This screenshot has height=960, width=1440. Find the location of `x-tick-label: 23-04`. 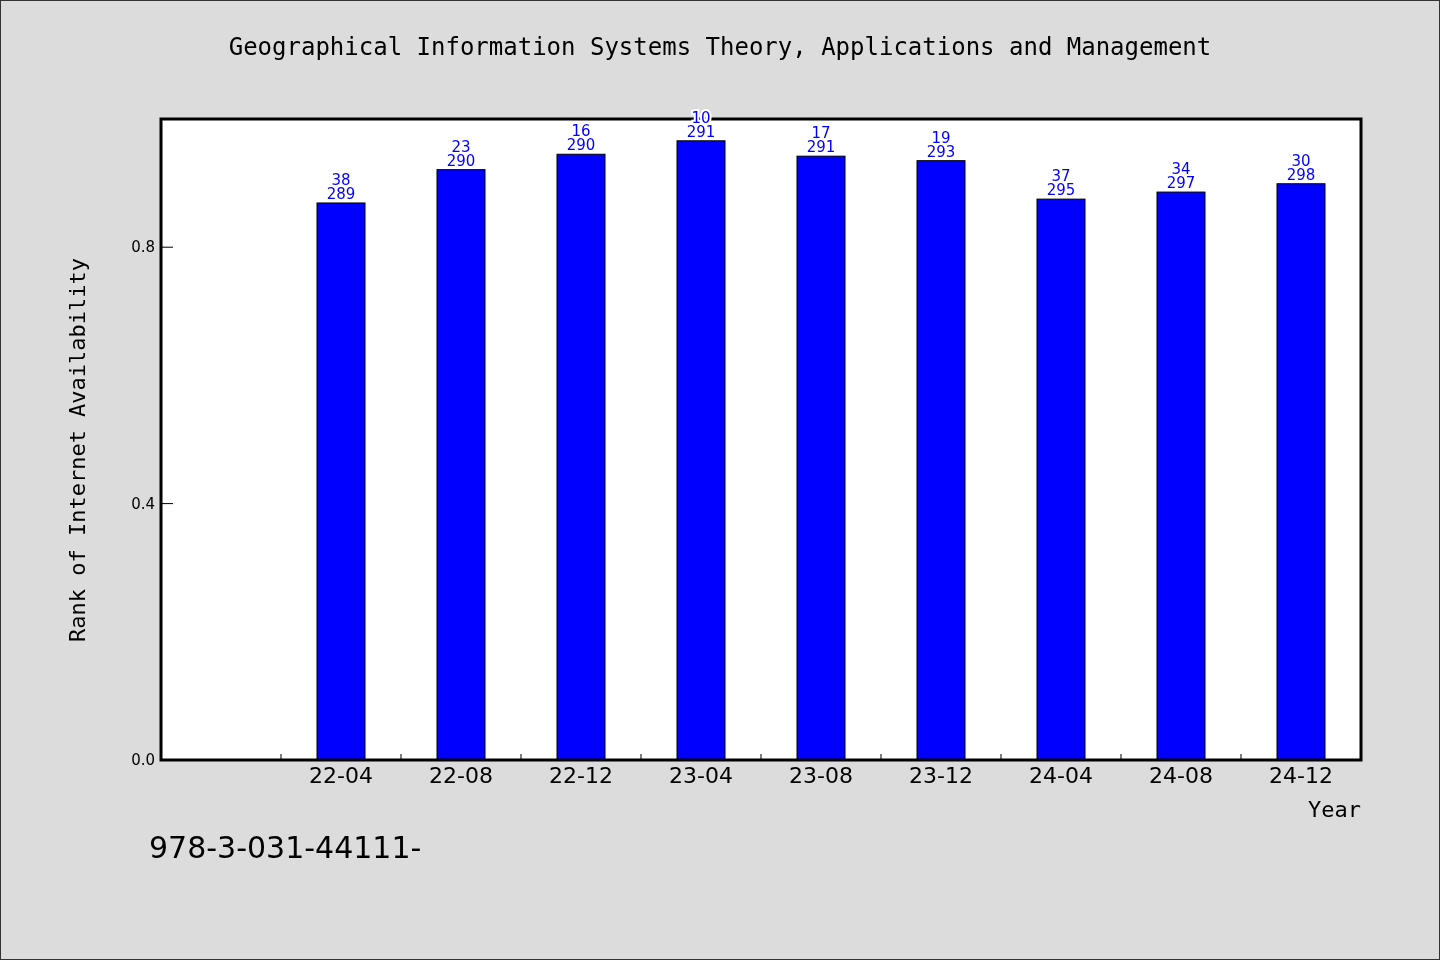

x-tick-label: 23-04 is located at coordinates (701, 775).